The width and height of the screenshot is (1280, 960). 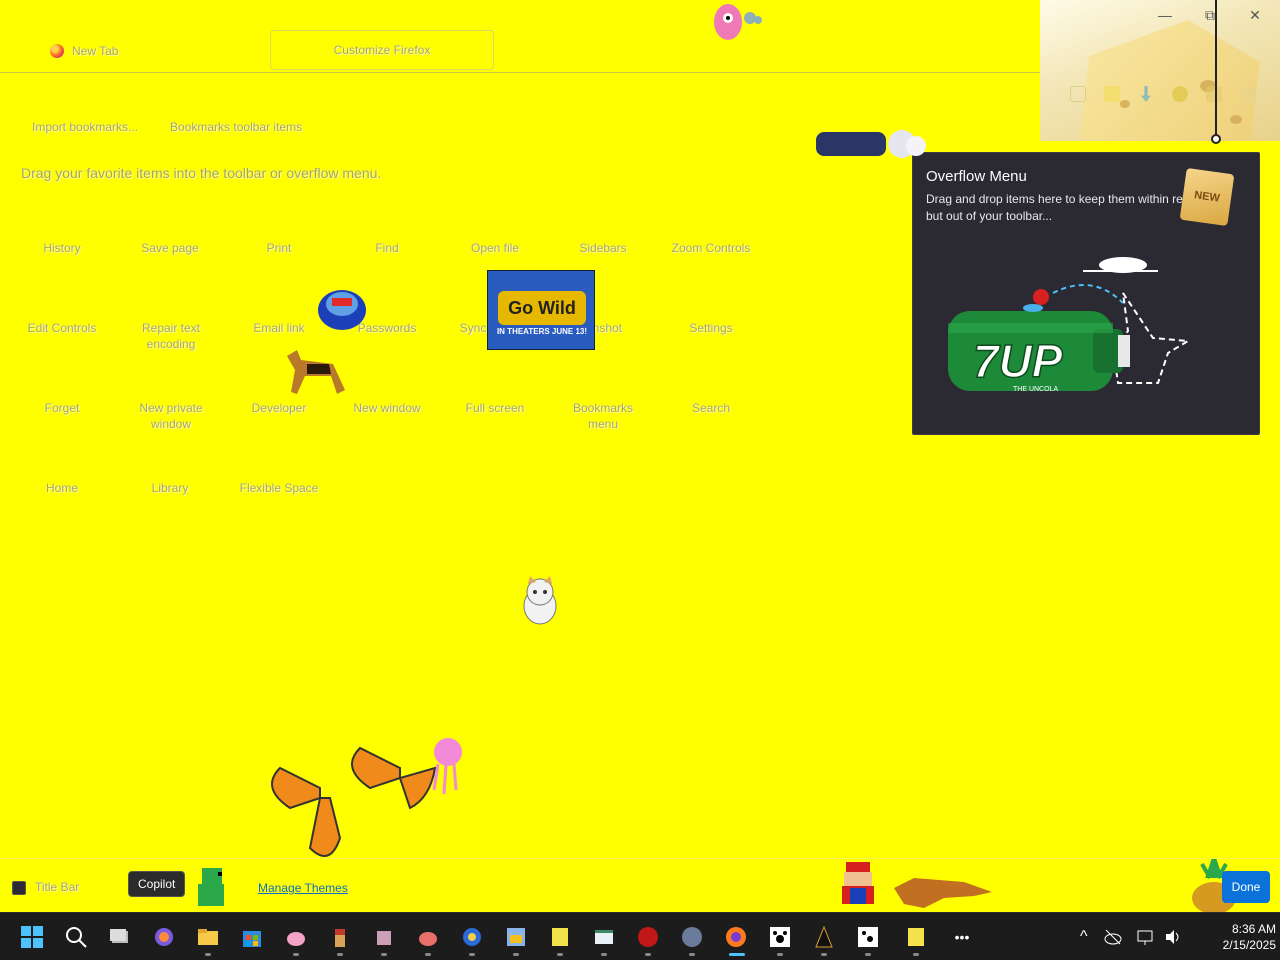 What do you see at coordinates (1249, 945) in the screenshot?
I see `clock-date: 2/15/2025` at bounding box center [1249, 945].